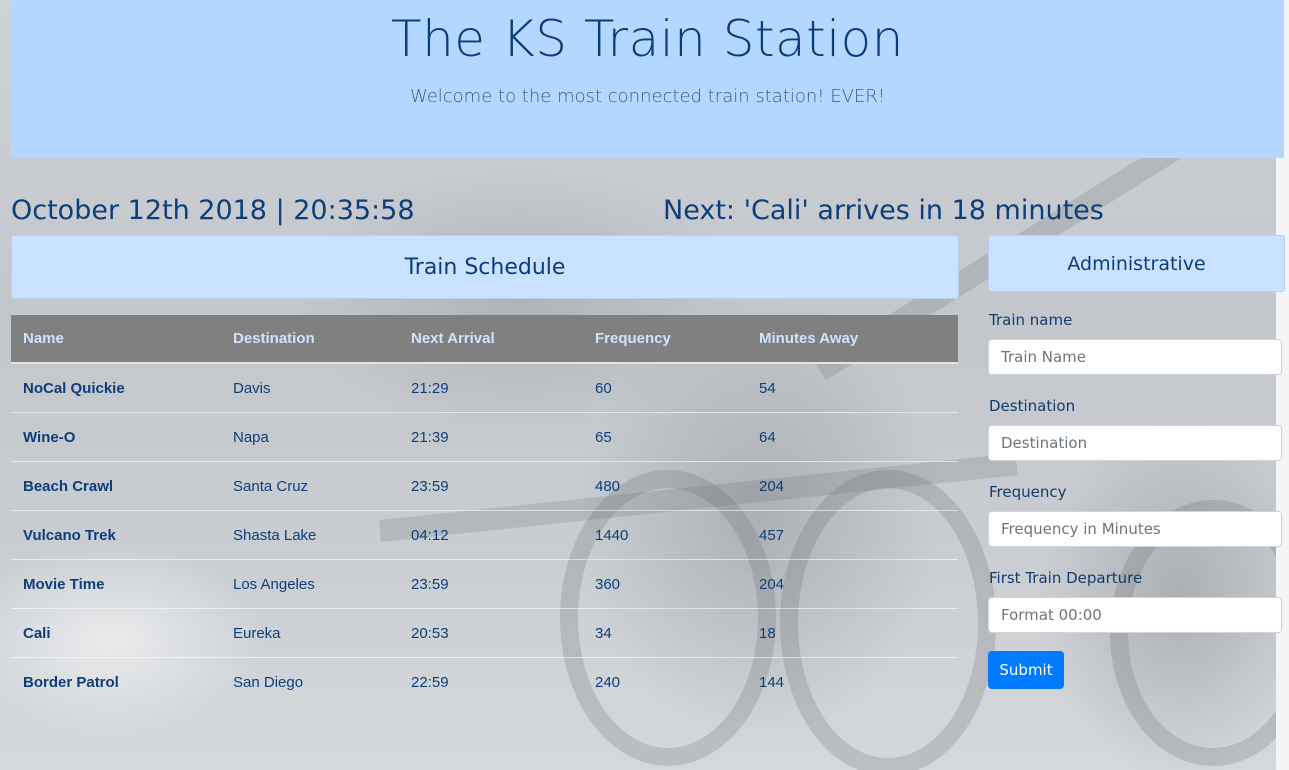 Image resolution: width=1289 pixels, height=770 pixels. What do you see at coordinates (491, 339) in the screenshot?
I see `column-header-next-arrival: Next Arrival` at bounding box center [491, 339].